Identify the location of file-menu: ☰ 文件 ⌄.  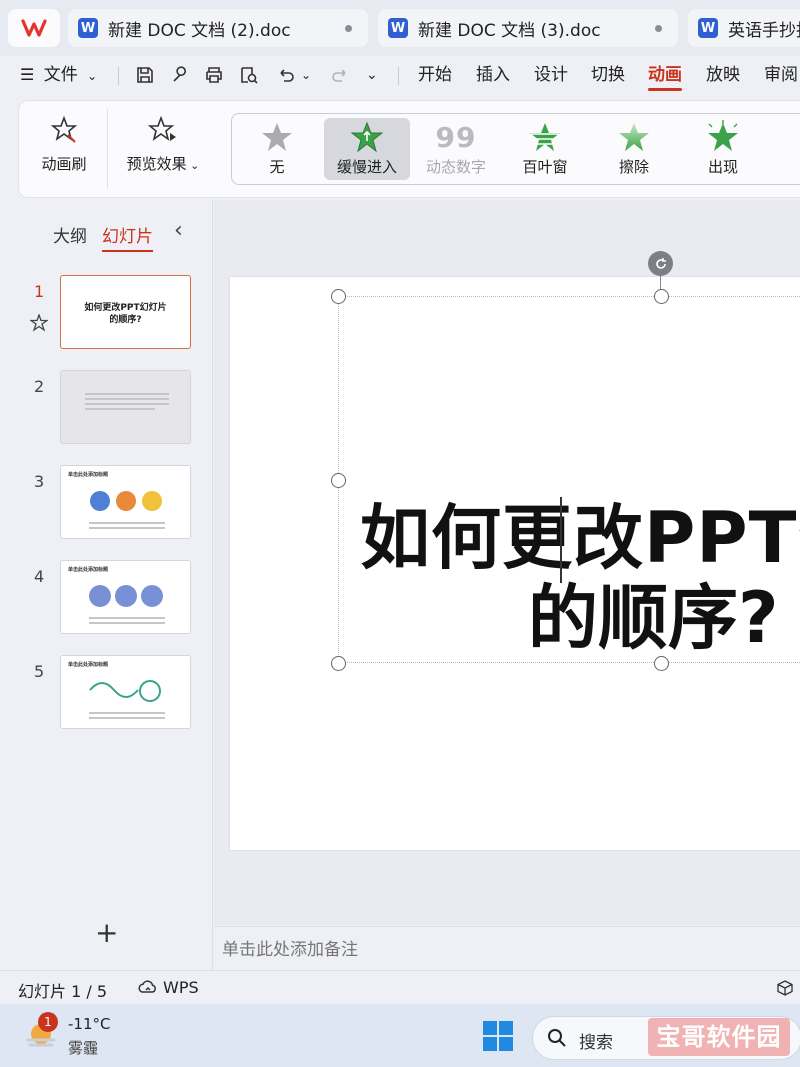
(58, 75).